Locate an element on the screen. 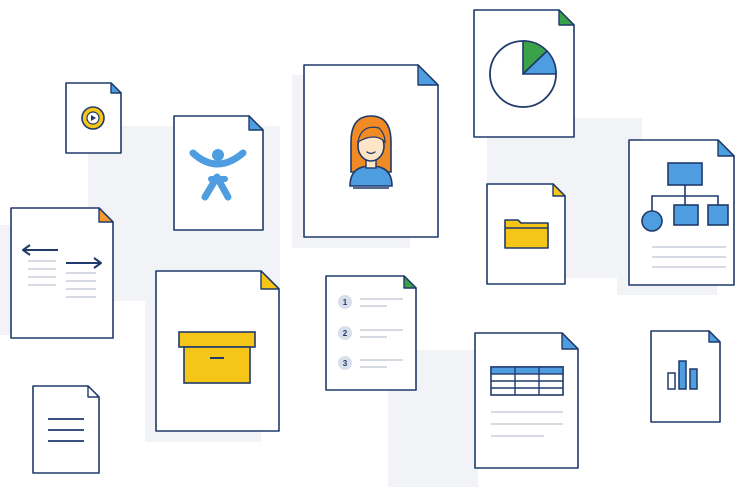 This screenshot has width=735, height=487. pie-chart-icon is located at coordinates (523, 74).